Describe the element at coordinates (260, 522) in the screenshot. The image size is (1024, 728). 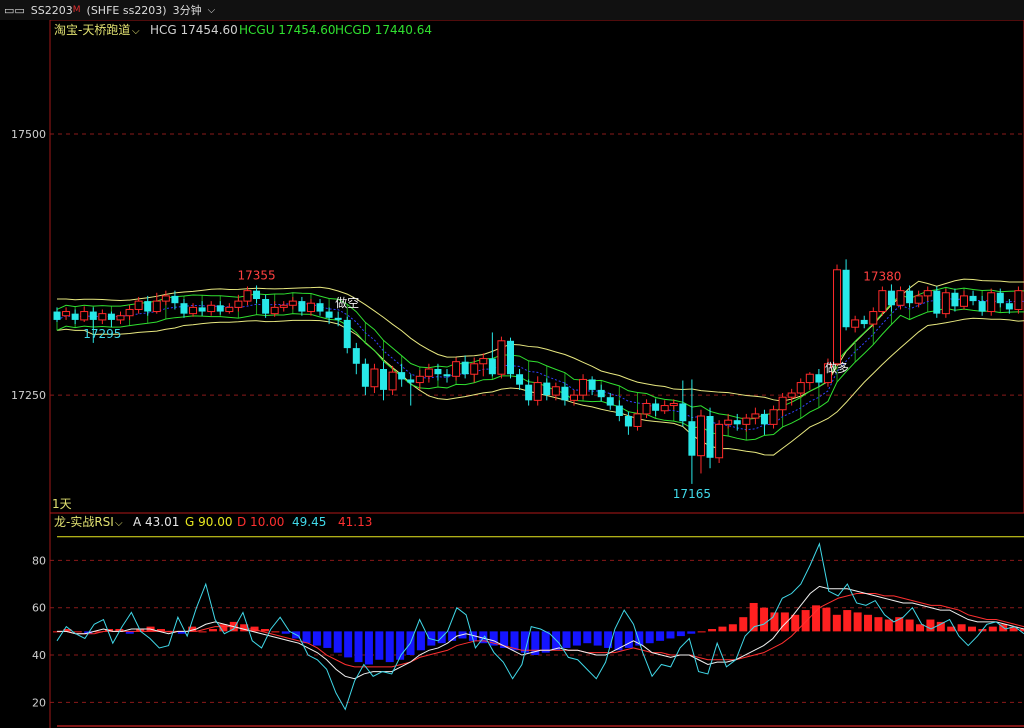
I see `legend-d: D 10.00` at that location.